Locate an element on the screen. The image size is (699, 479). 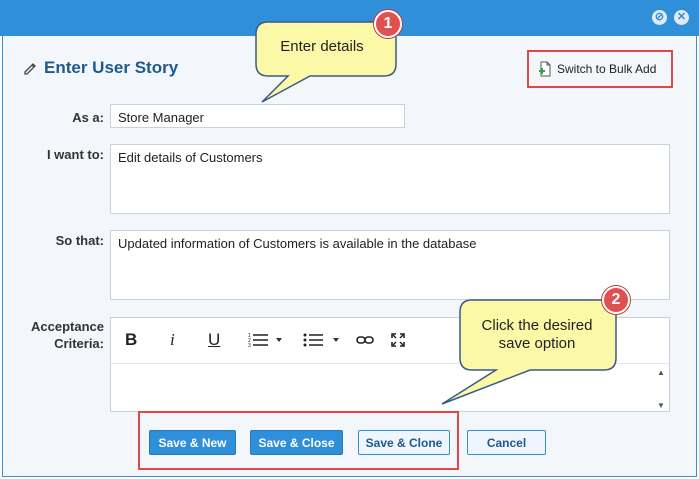
so-that-label: So that: is located at coordinates (79, 240).